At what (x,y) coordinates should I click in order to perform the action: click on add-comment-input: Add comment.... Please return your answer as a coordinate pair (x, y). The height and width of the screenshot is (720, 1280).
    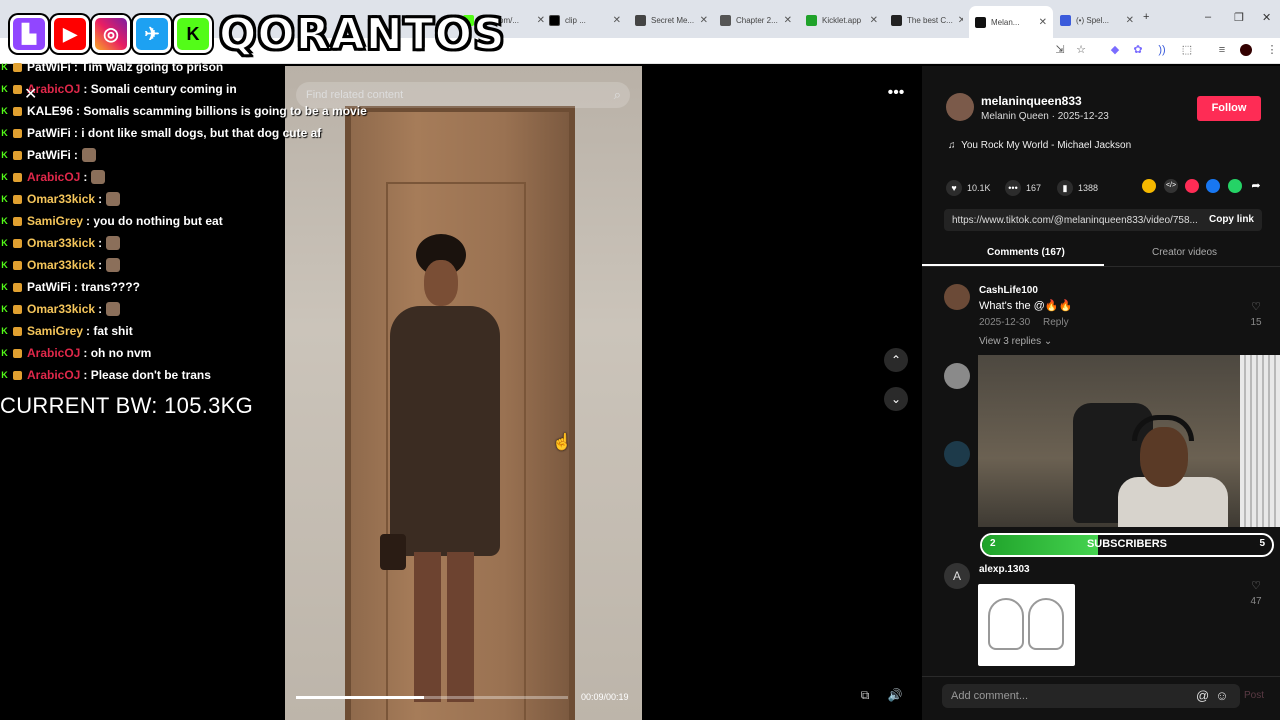
    Looking at the image, I should click on (1066, 696).